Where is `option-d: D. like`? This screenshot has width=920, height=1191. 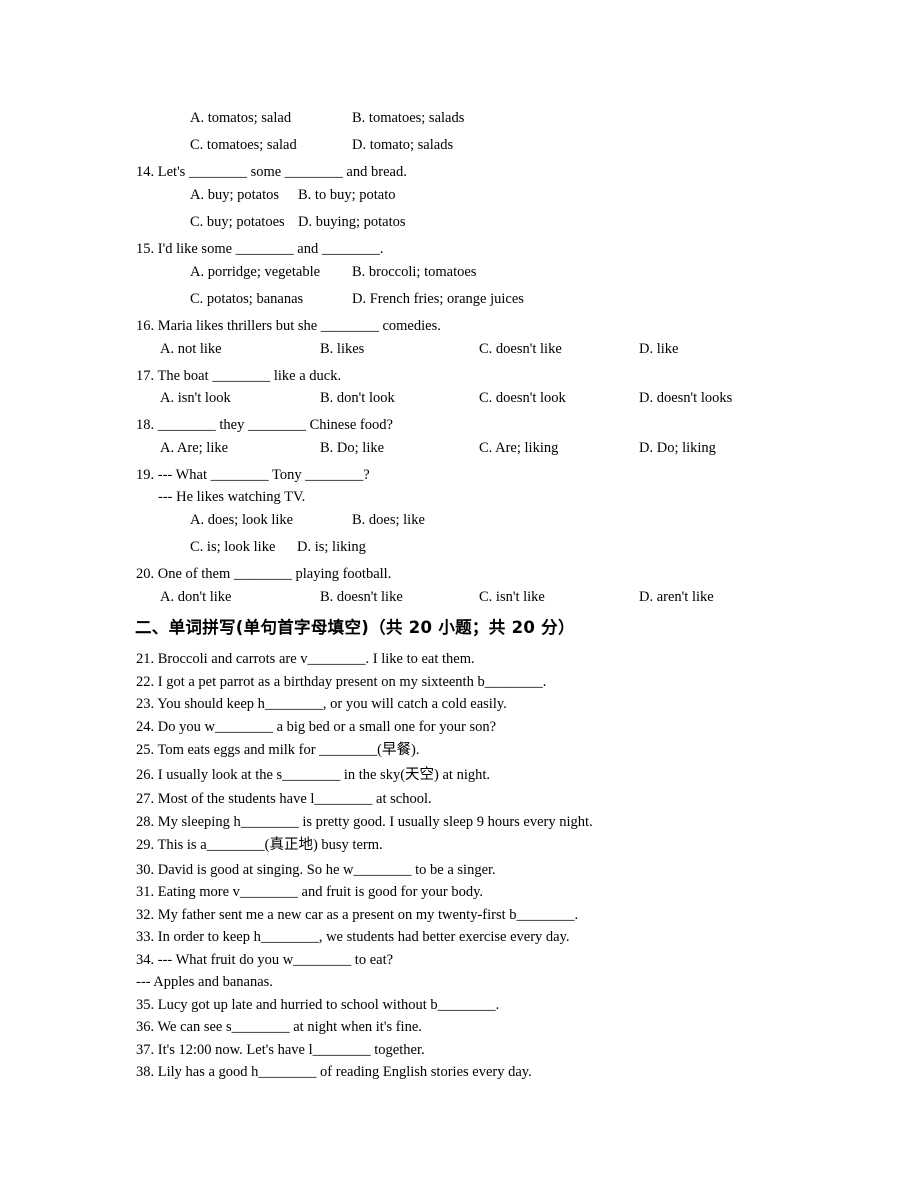
option-d: D. like is located at coordinates (659, 349).